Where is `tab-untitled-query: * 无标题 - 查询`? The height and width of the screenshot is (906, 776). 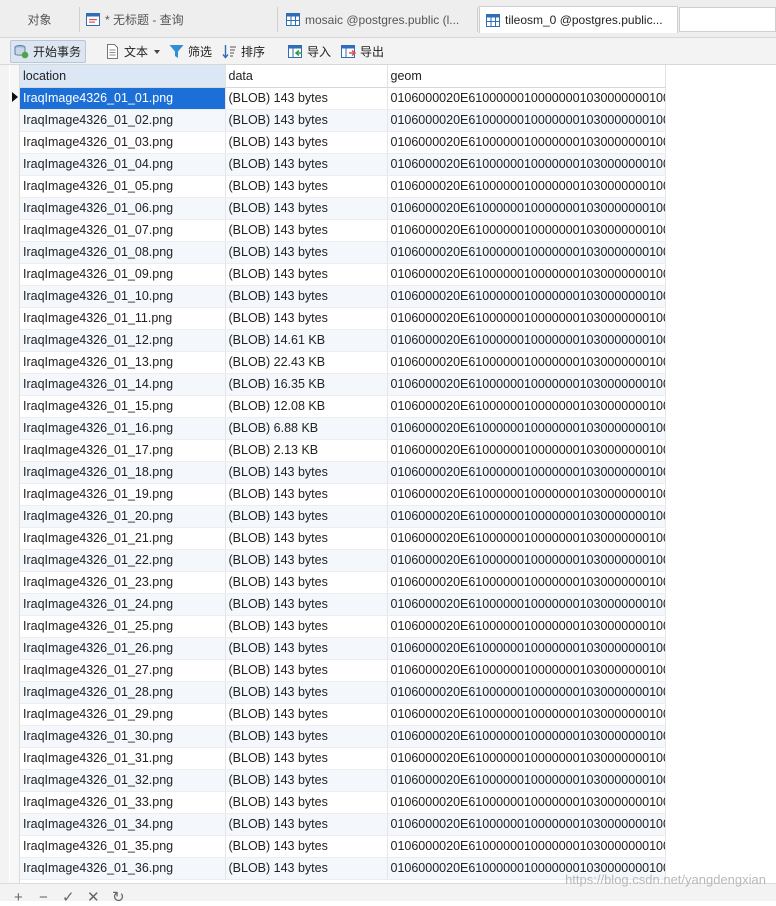
tab-untitled-query: * 无标题 - 查询 is located at coordinates (179, 19).